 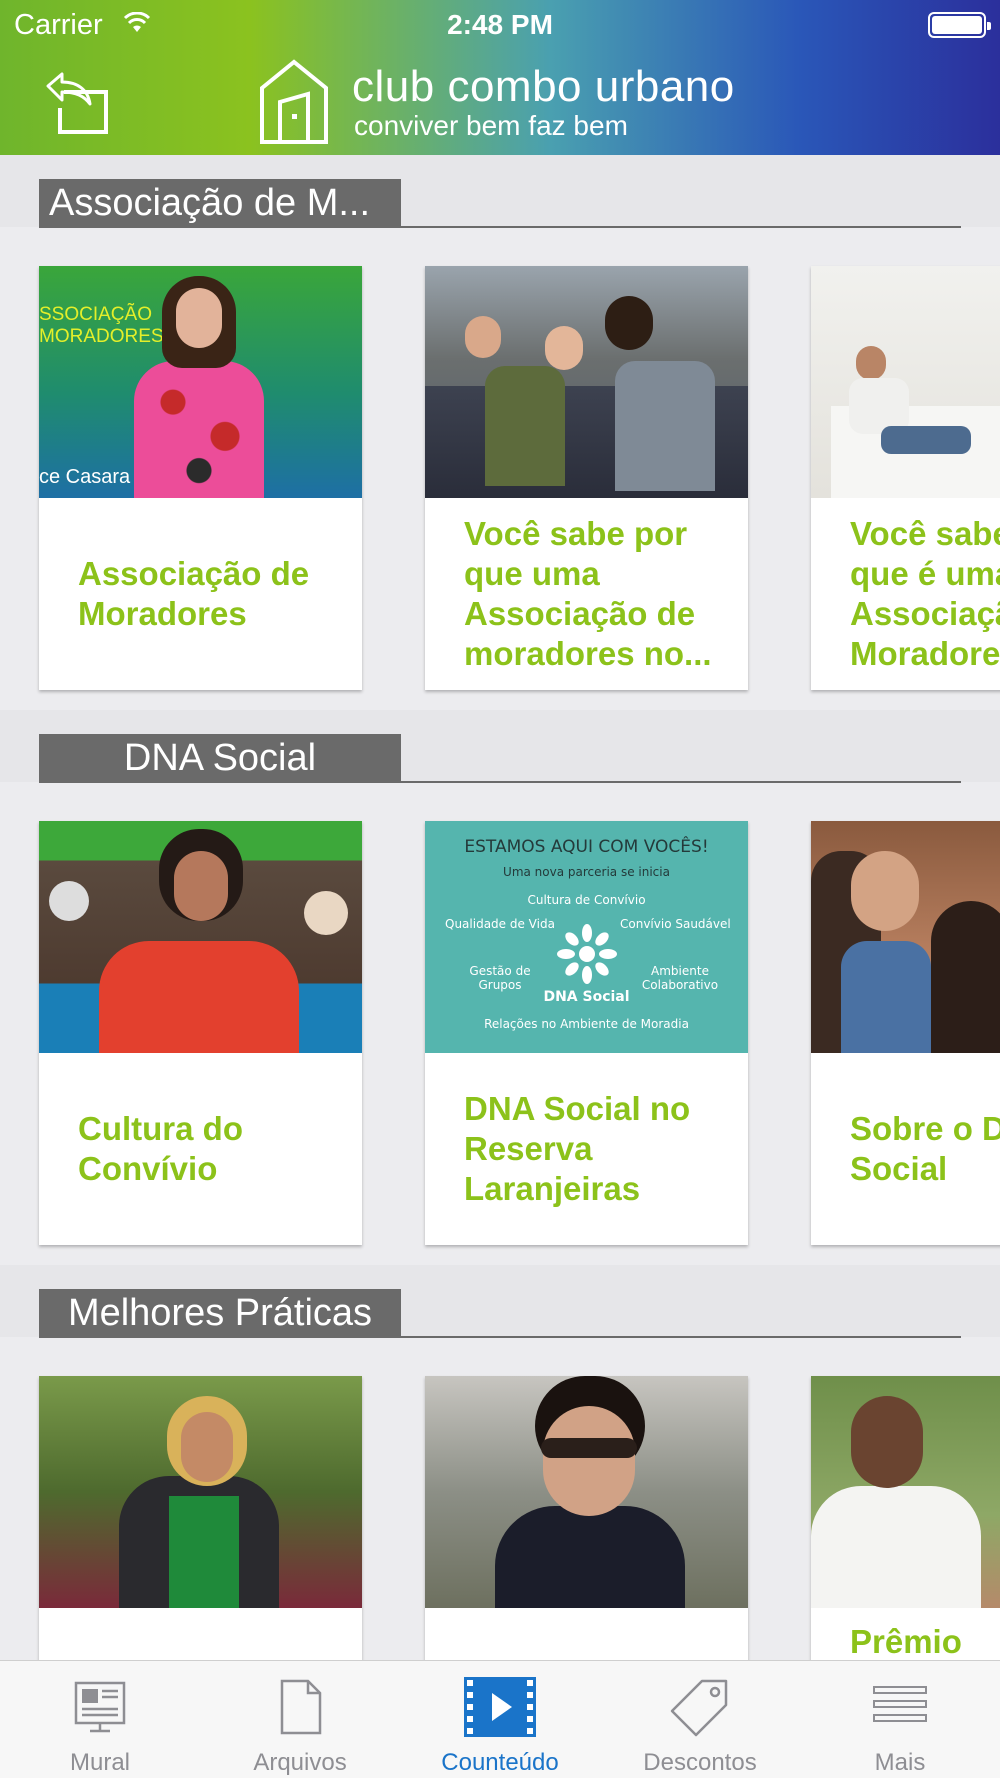 What do you see at coordinates (500, 1707) in the screenshot?
I see `video-play-icon` at bounding box center [500, 1707].